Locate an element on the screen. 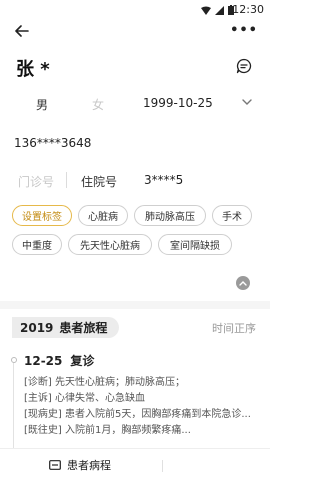 This screenshot has width=320, height=480. journey-title: 患者旅程 is located at coordinates (83, 328).